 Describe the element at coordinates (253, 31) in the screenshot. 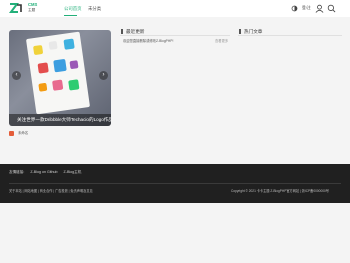

I see `section-title: 热门文章` at that location.